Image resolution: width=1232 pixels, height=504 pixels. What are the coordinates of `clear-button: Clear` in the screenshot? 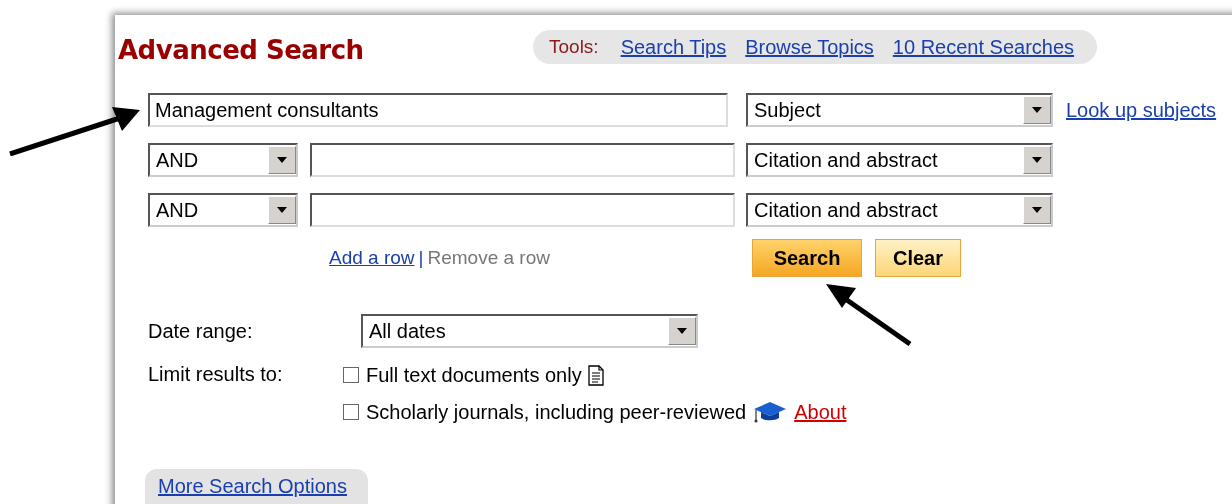 It's located at (918, 258).